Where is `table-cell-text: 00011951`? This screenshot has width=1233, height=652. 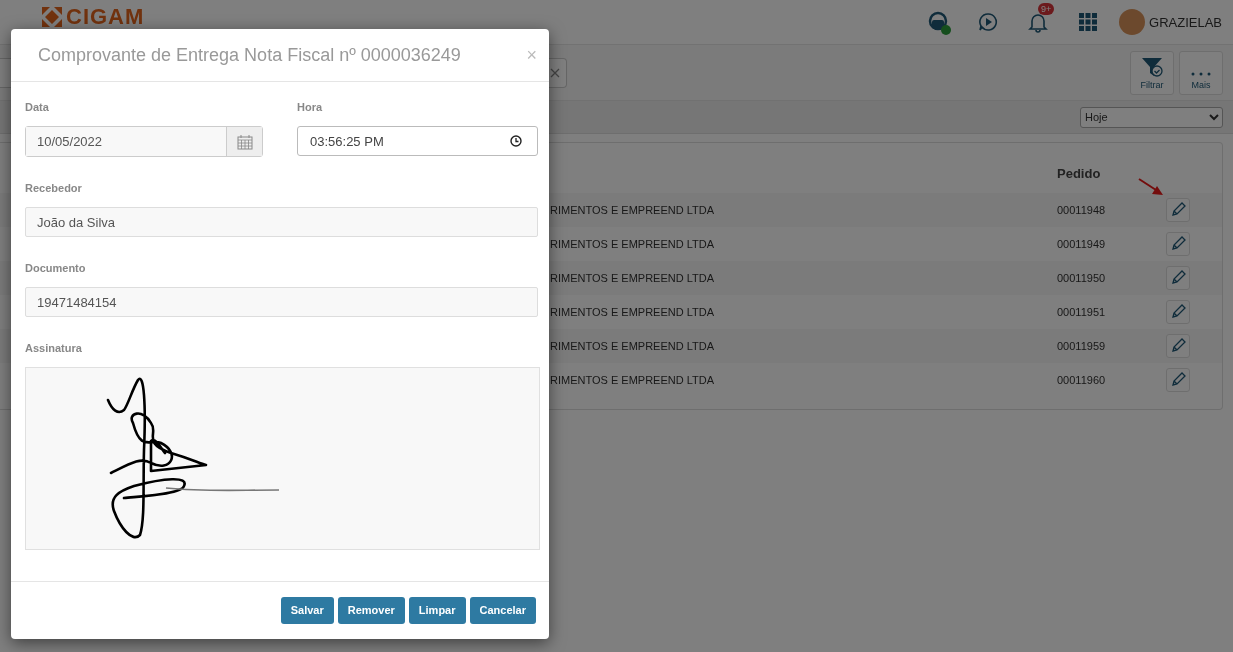
table-cell-text: 00011951 is located at coordinates (1082, 312).